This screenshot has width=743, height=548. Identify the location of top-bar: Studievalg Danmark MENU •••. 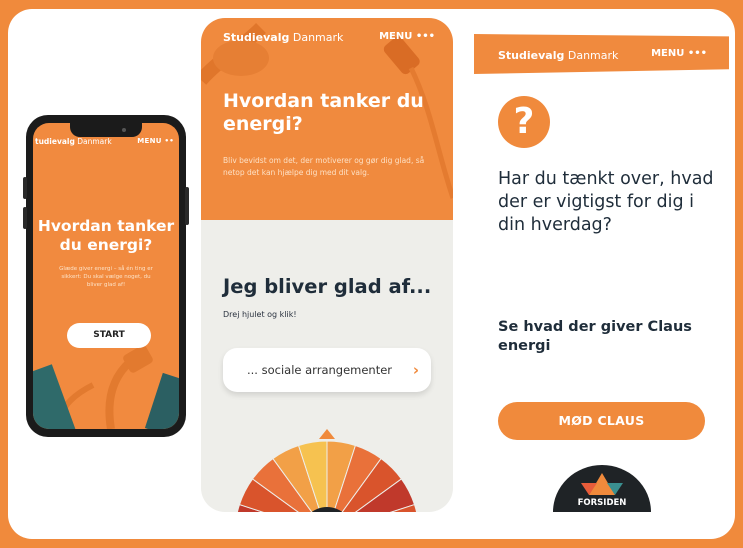
(601, 54).